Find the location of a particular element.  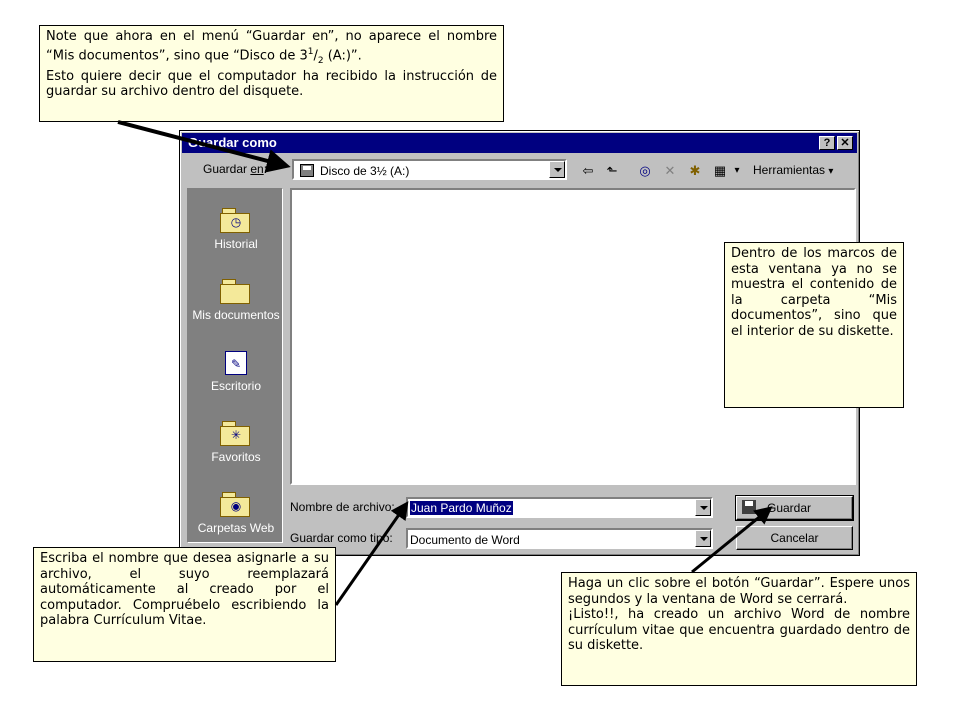

filetype-label: Guardar como tipo: is located at coordinates (341, 538).